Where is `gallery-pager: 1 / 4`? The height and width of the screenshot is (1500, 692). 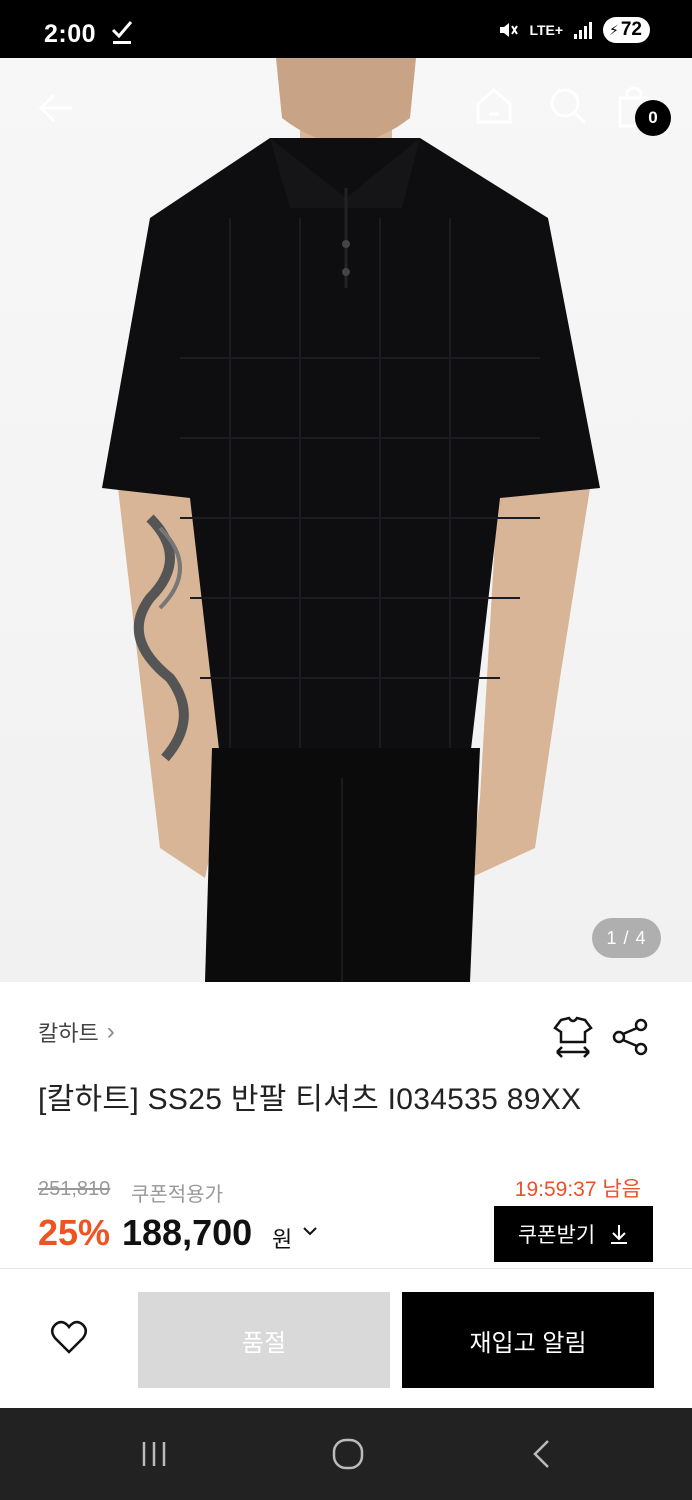
gallery-pager: 1 / 4 is located at coordinates (626, 938).